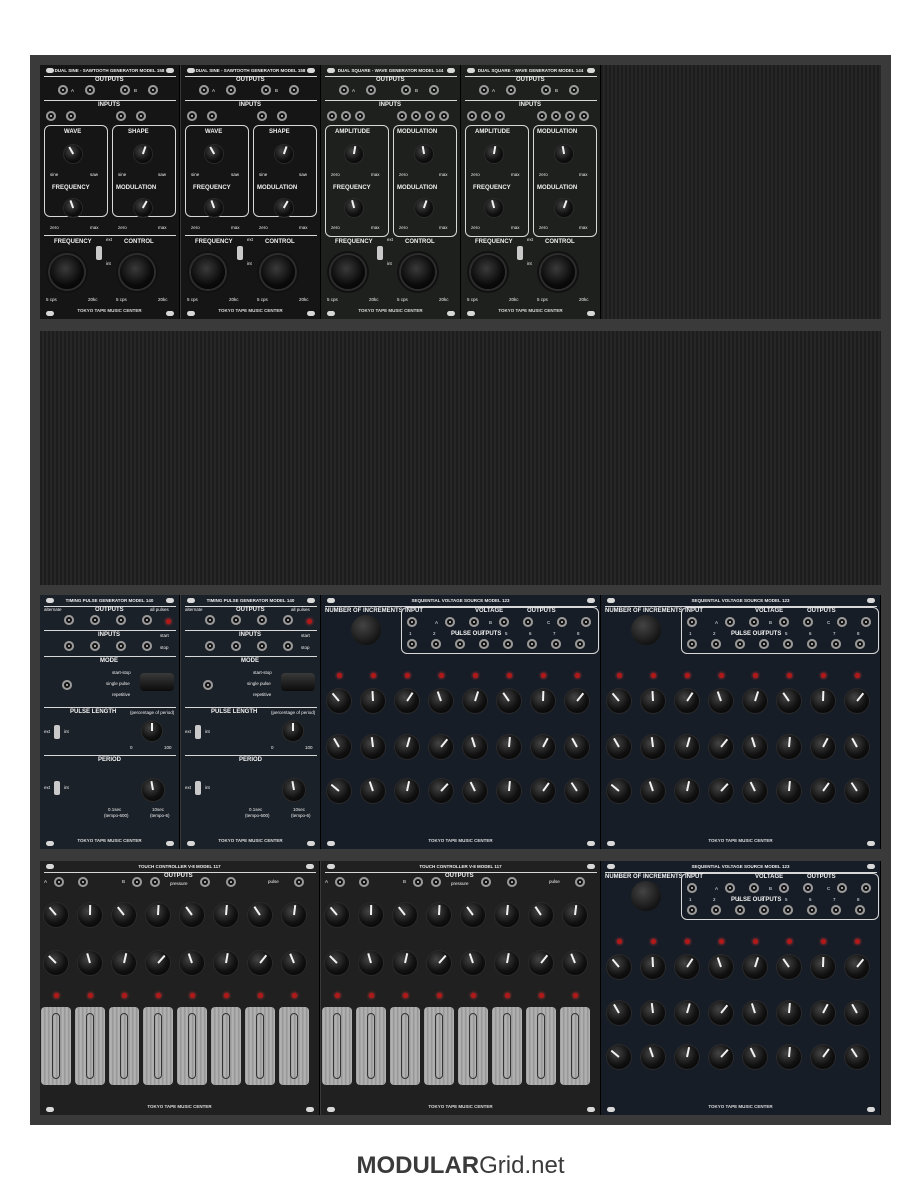  What do you see at coordinates (284, 154) in the screenshot?
I see `shape-knob` at bounding box center [284, 154].